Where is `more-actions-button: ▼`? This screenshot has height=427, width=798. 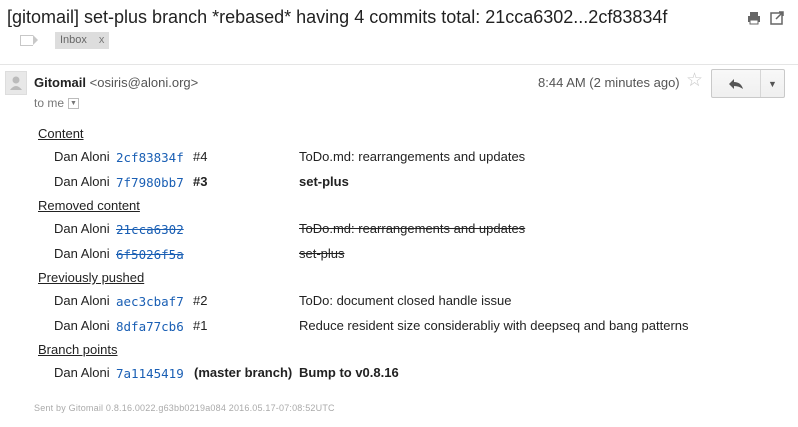 more-actions-button: ▼ is located at coordinates (772, 83).